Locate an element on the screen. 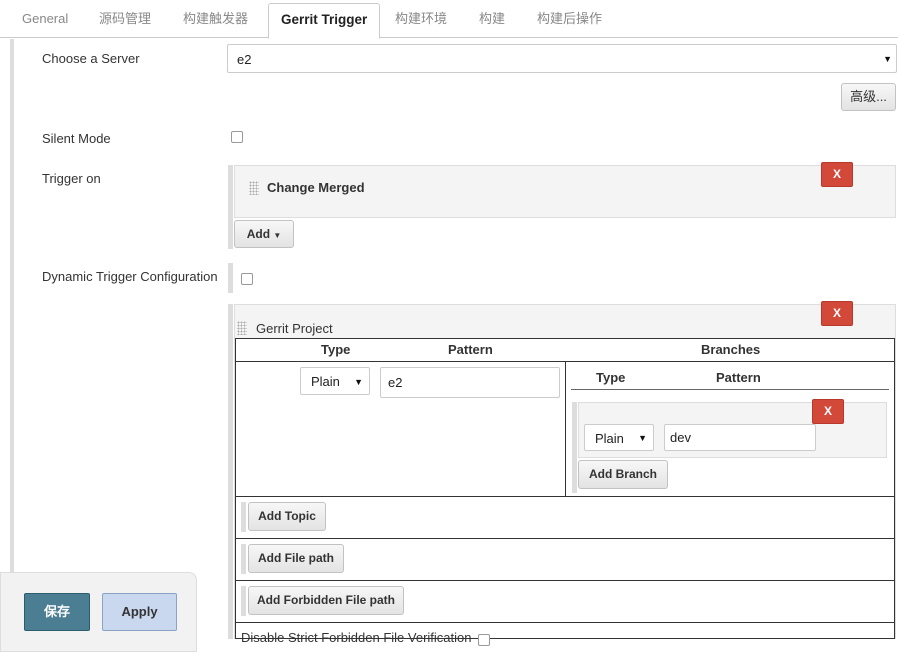 This screenshot has width=898, height=652. trigger-on-label: Trigger on is located at coordinates (71, 178).